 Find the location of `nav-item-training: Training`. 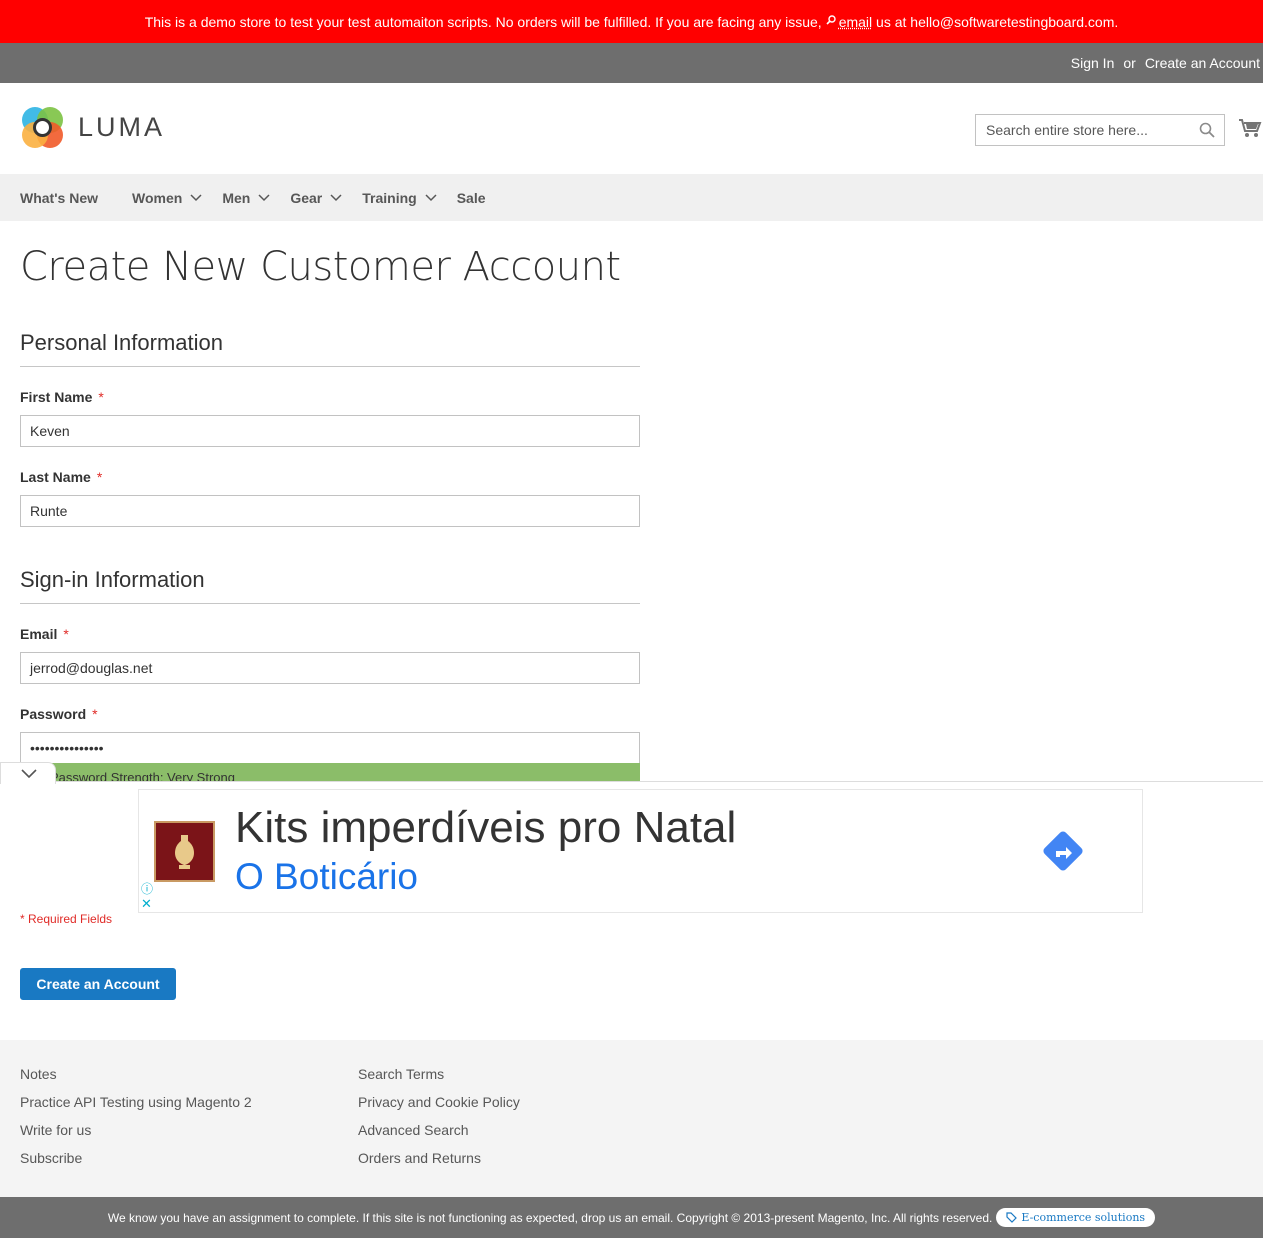

nav-item-training: Training is located at coordinates (399, 197).